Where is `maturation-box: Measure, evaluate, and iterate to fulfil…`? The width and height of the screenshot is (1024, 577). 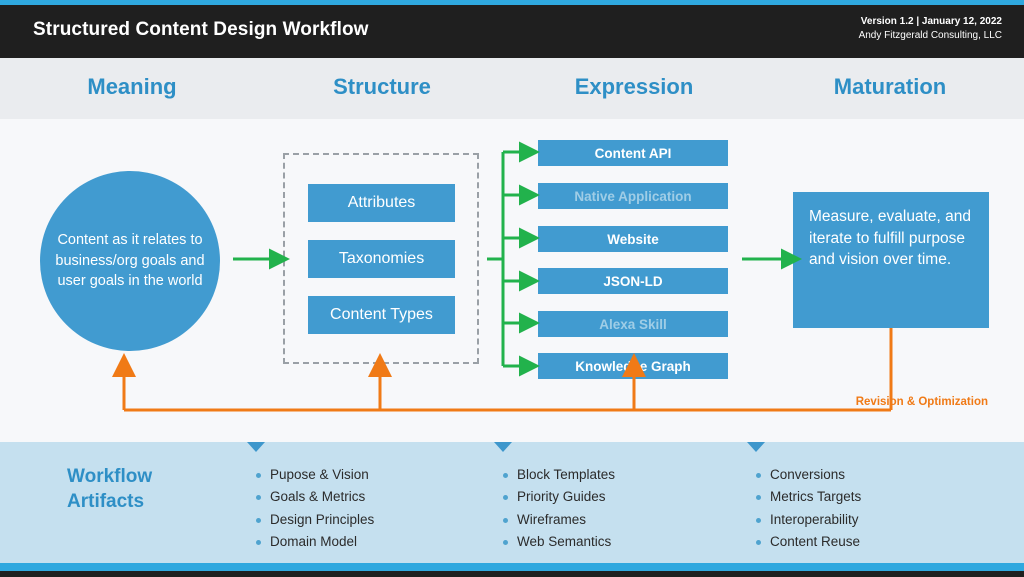
maturation-box: Measure, evaluate, and iterate to fulfil… is located at coordinates (891, 260).